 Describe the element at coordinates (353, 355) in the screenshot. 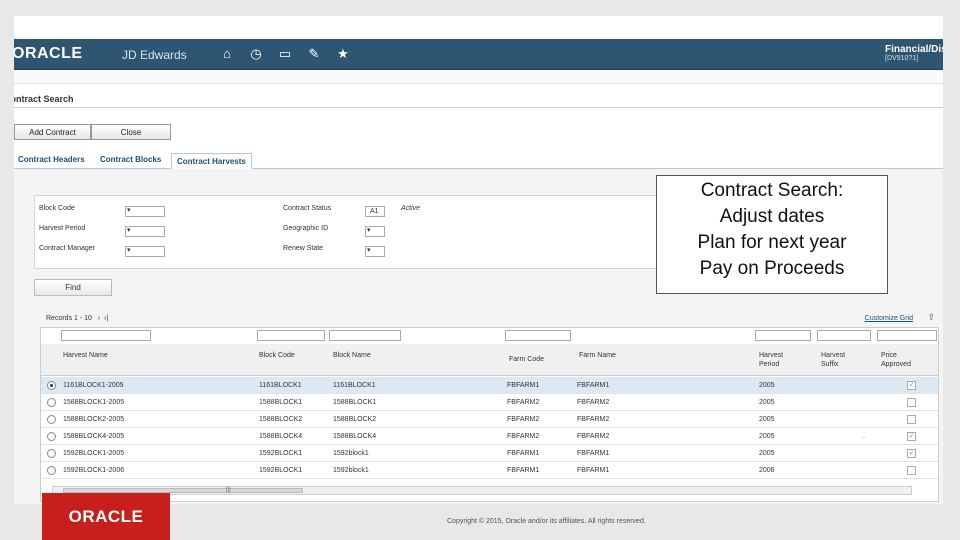

I see `col-block-name: Block Name` at that location.